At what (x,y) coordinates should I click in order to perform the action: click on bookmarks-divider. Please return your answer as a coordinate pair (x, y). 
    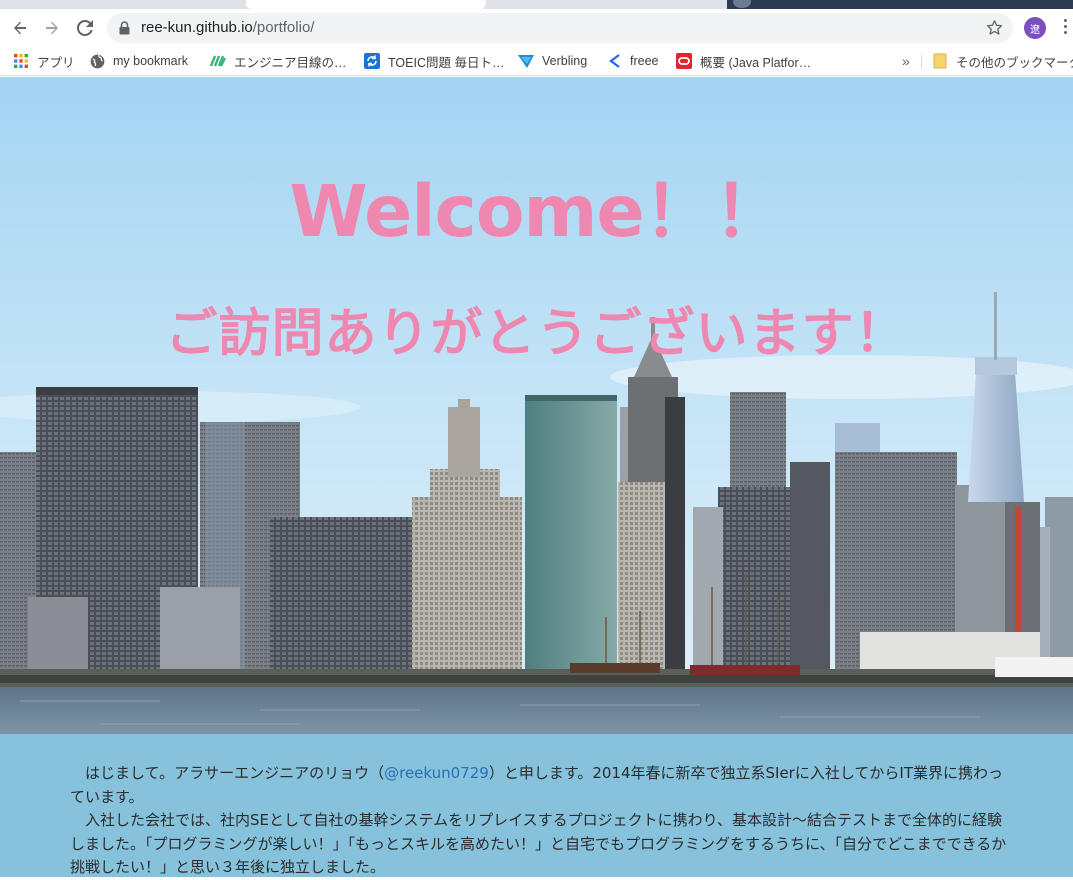
    Looking at the image, I should click on (921, 62).